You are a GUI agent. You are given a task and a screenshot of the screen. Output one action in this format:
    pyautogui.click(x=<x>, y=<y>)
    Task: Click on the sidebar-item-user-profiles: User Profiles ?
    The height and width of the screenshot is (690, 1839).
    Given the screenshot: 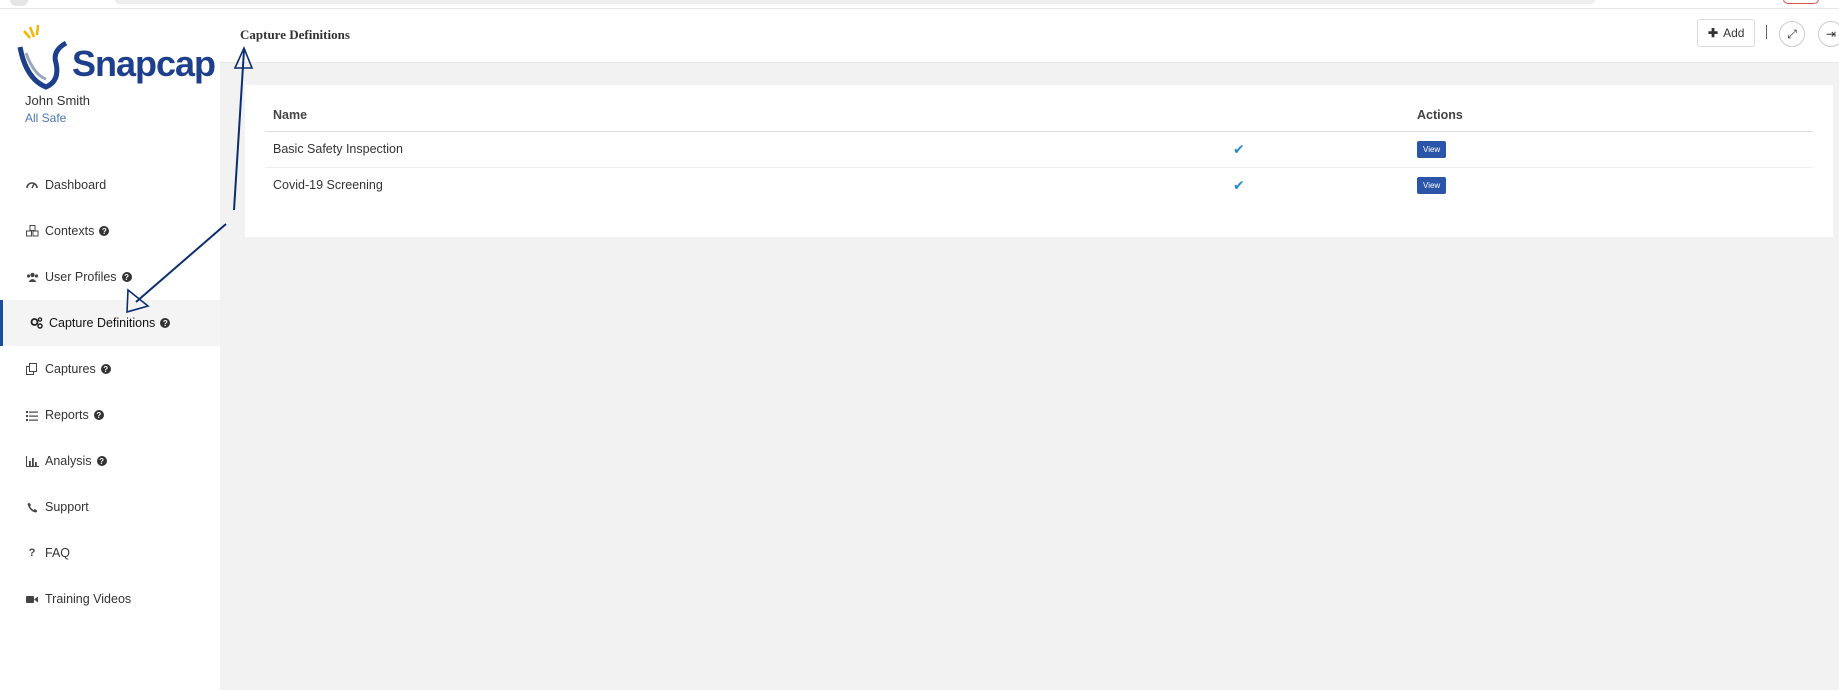 What is the action you would take?
    pyautogui.click(x=110, y=277)
    